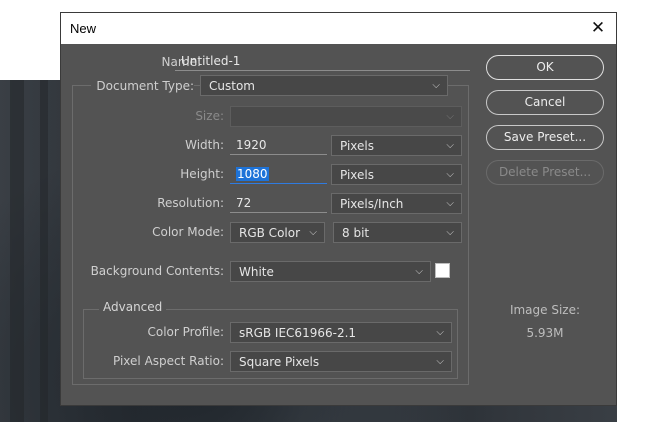 This screenshot has height=422, width=670. I want to click on width-unit-select: Pixels ⌵, so click(396, 145).